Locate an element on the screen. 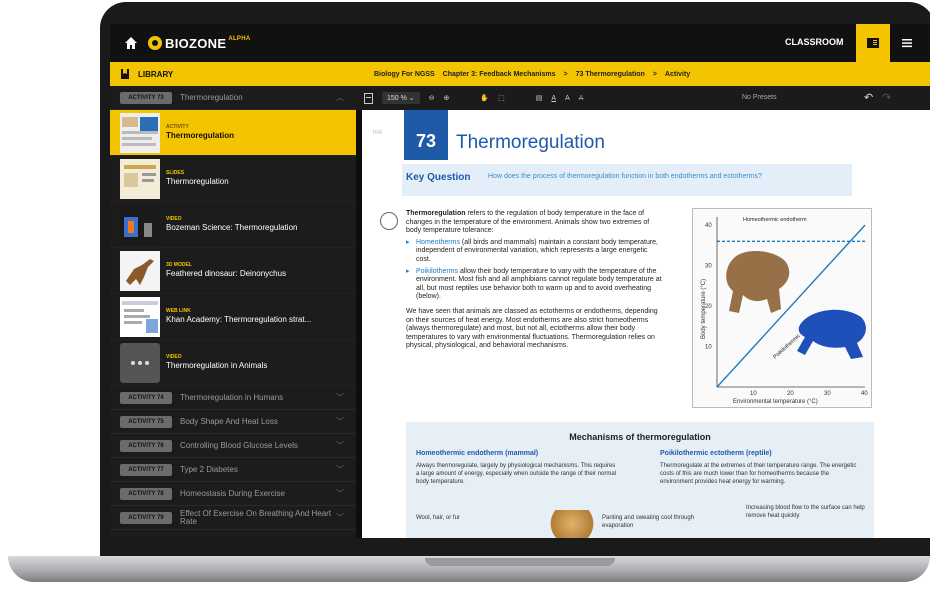 The width and height of the screenshot is (930, 592). y-tick-label: 10 is located at coordinates (708, 348).